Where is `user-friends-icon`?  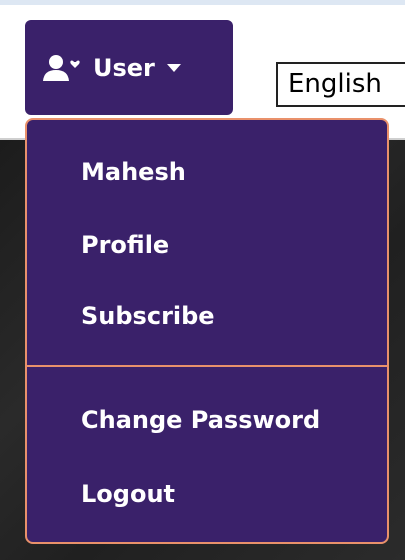 user-friends-icon is located at coordinates (61, 67).